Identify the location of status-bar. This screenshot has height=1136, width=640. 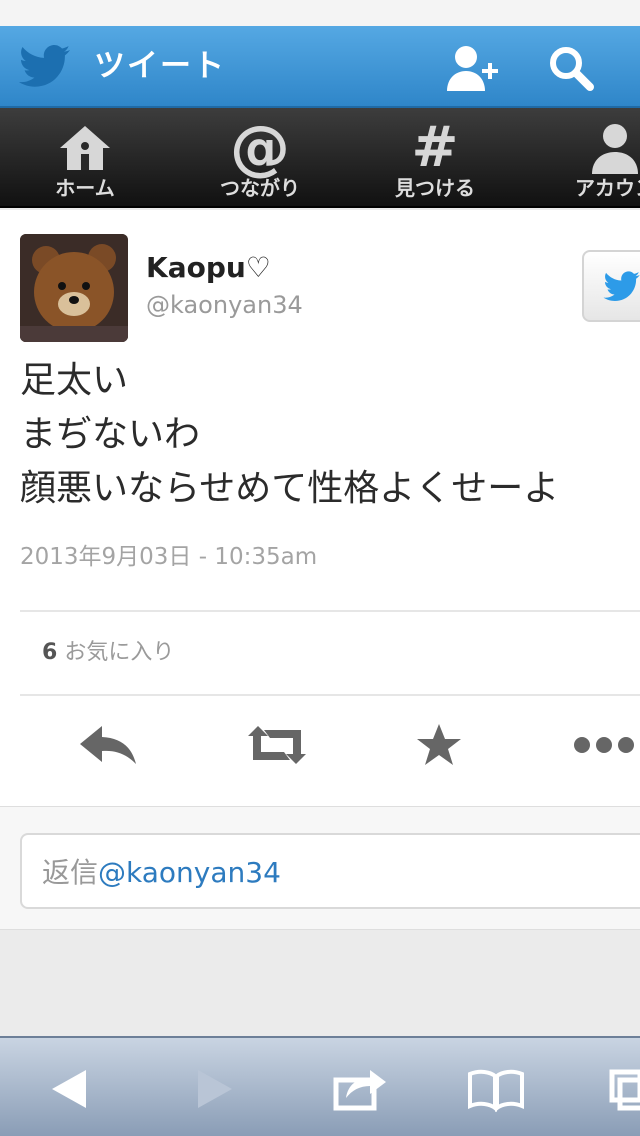
(320, 13).